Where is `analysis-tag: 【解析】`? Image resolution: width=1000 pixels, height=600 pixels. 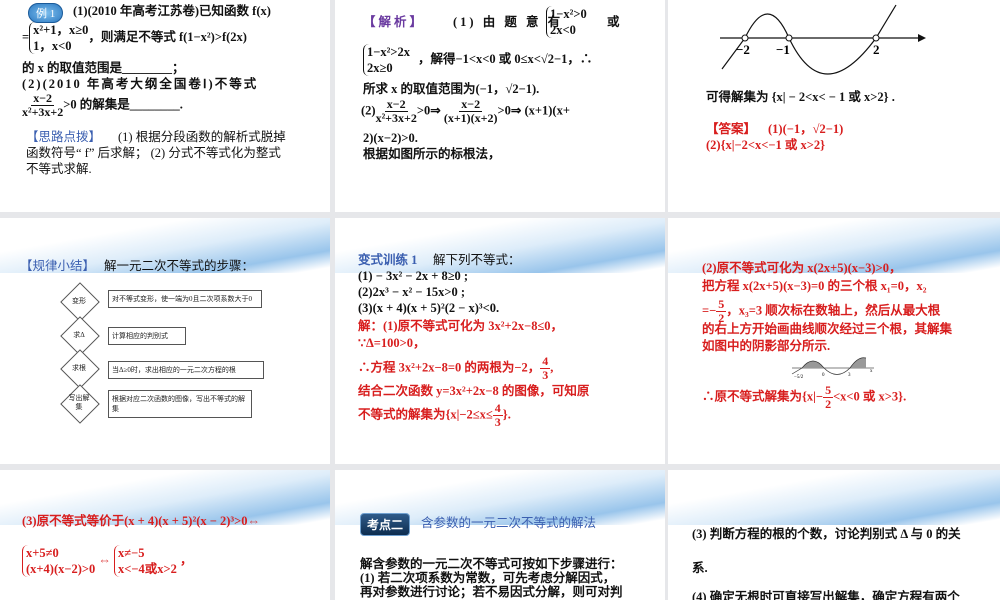
analysis-tag: 【解析】 is located at coordinates (394, 22).